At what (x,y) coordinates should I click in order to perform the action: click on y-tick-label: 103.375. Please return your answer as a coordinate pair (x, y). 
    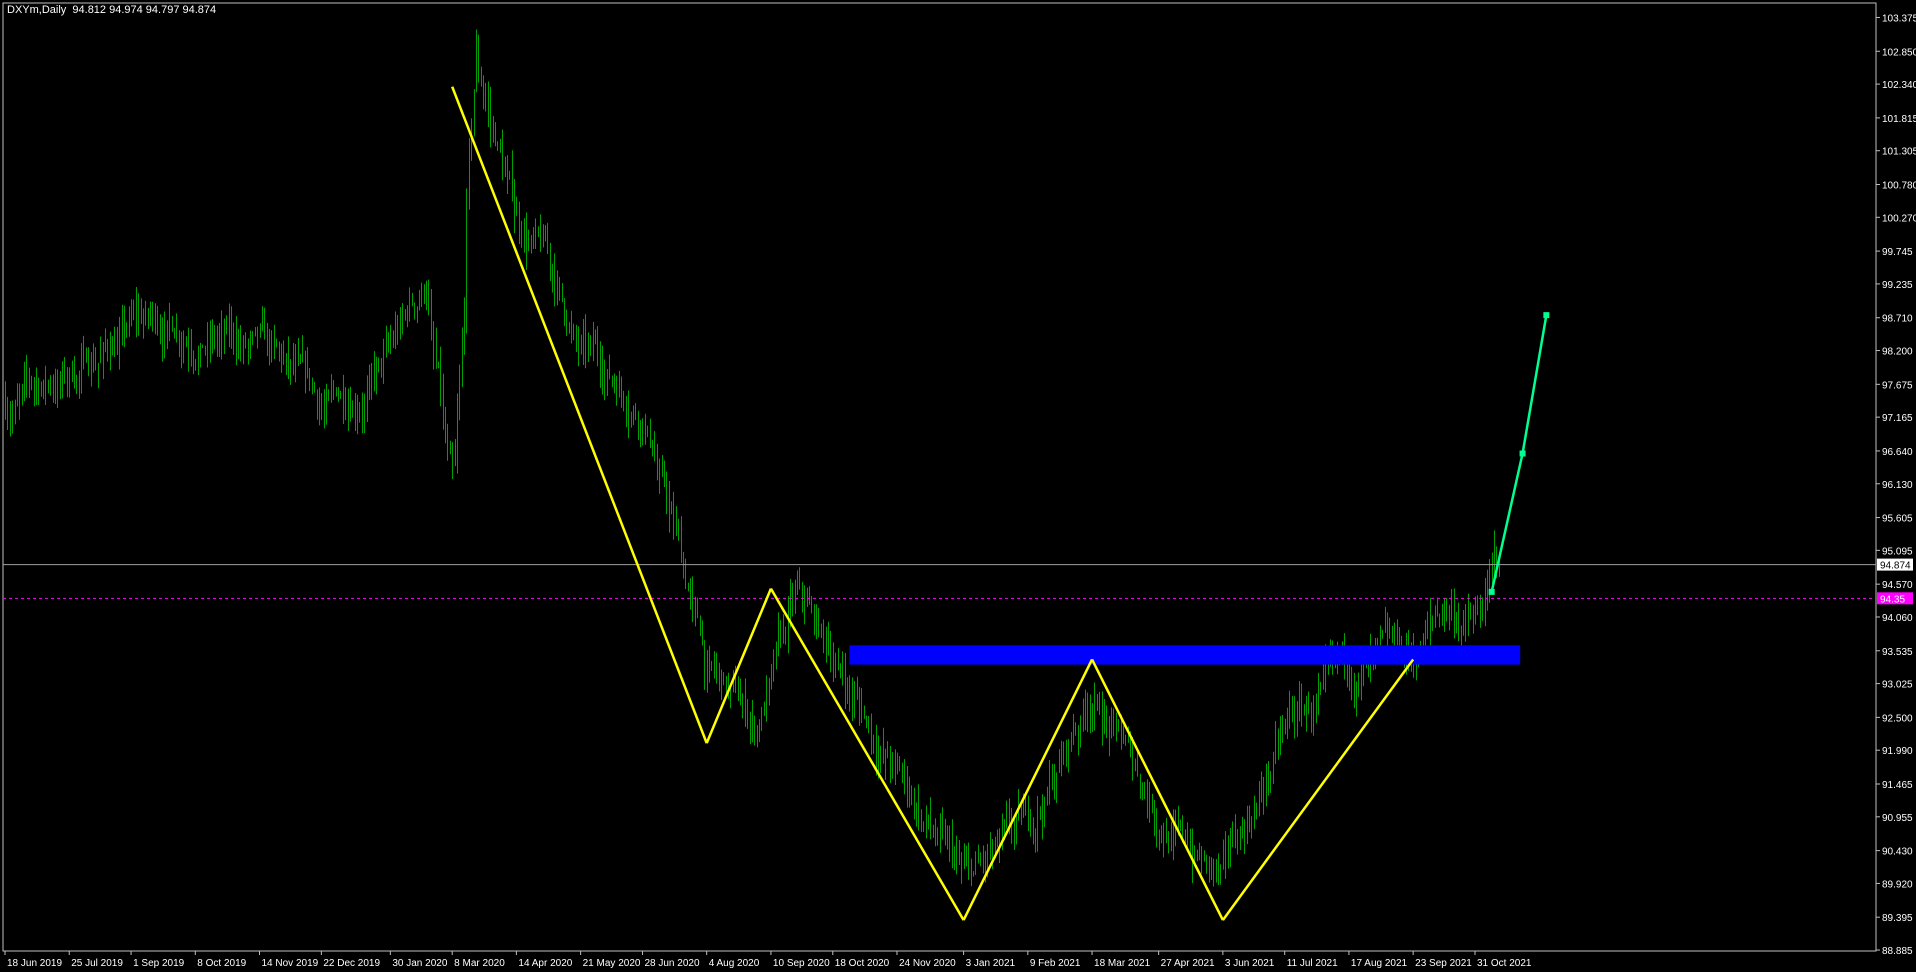
    Looking at the image, I should click on (1899, 18).